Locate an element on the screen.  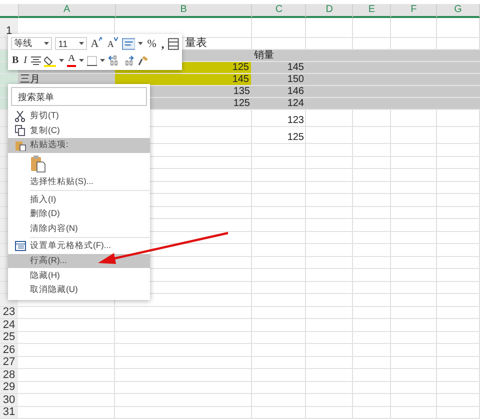
select-all-corner is located at coordinates (9, 11).